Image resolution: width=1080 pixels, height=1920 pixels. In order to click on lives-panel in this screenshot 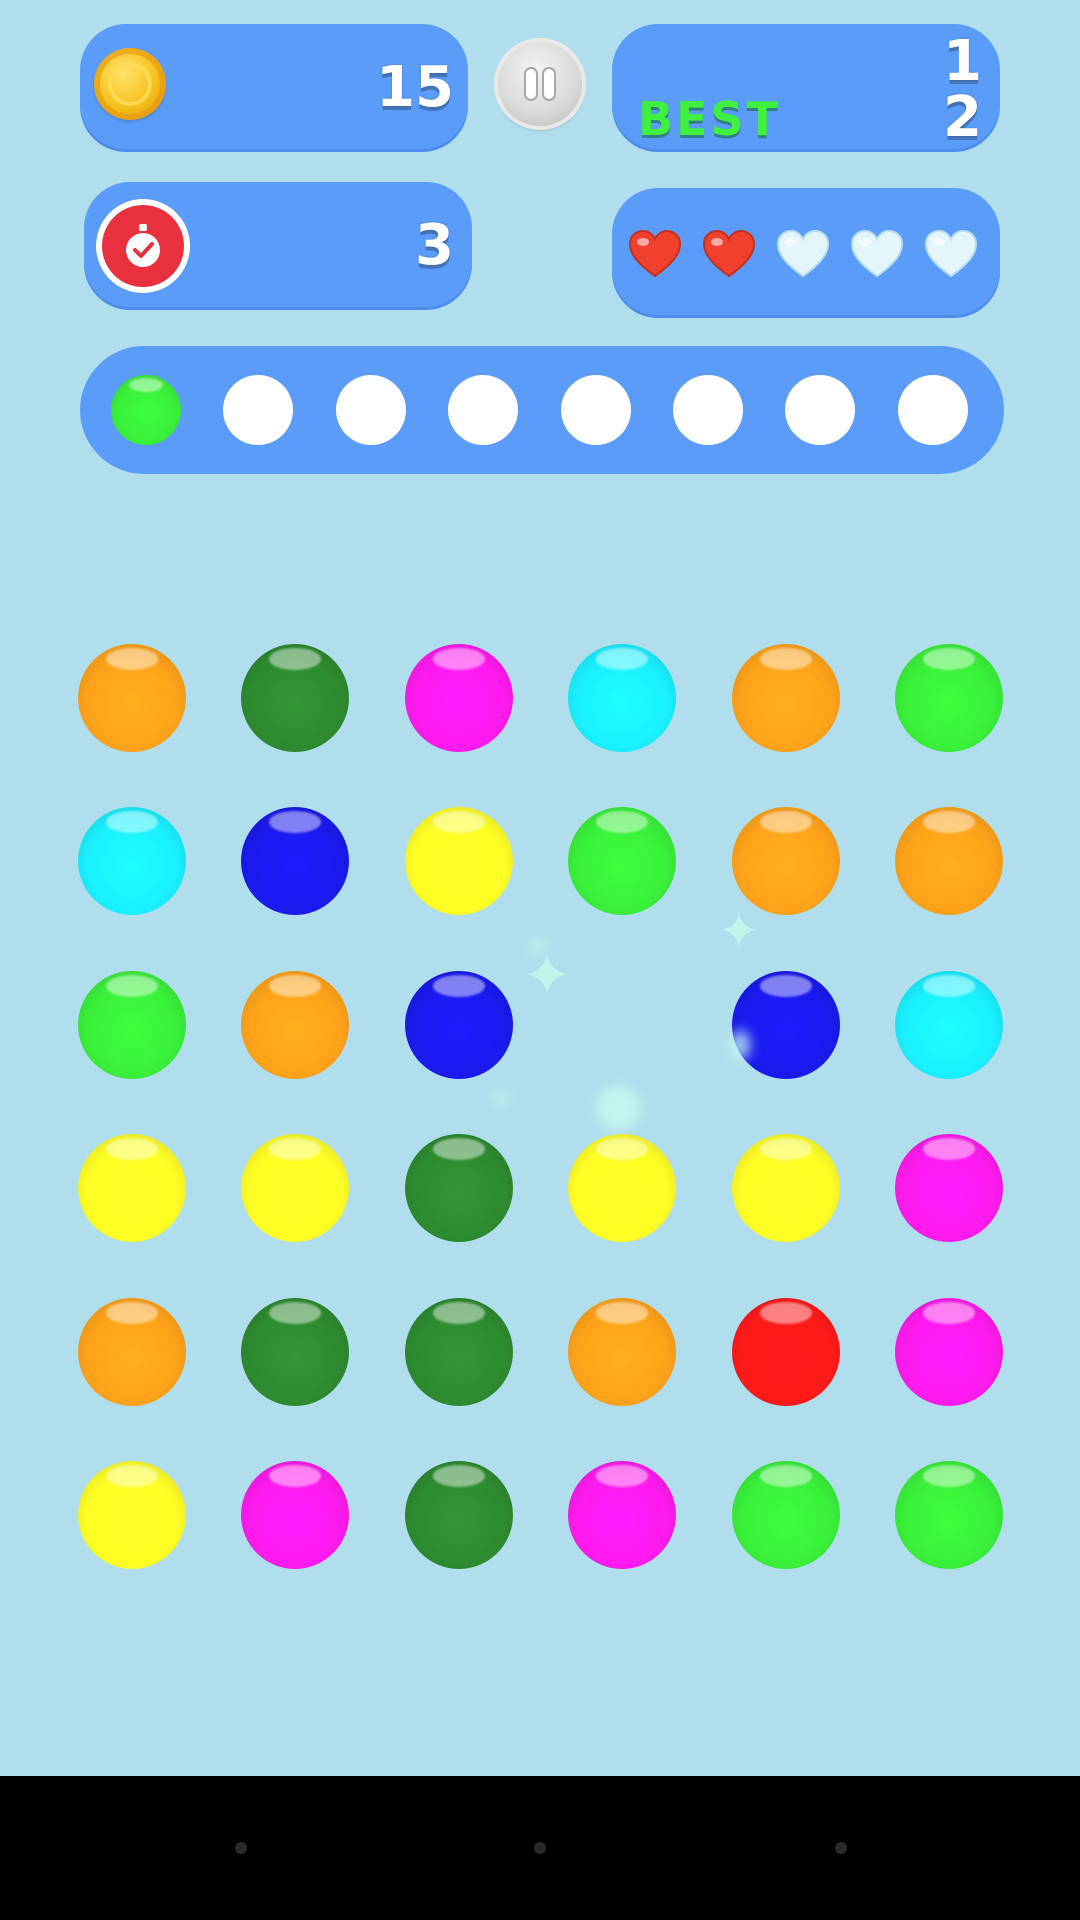, I will do `click(806, 253)`.